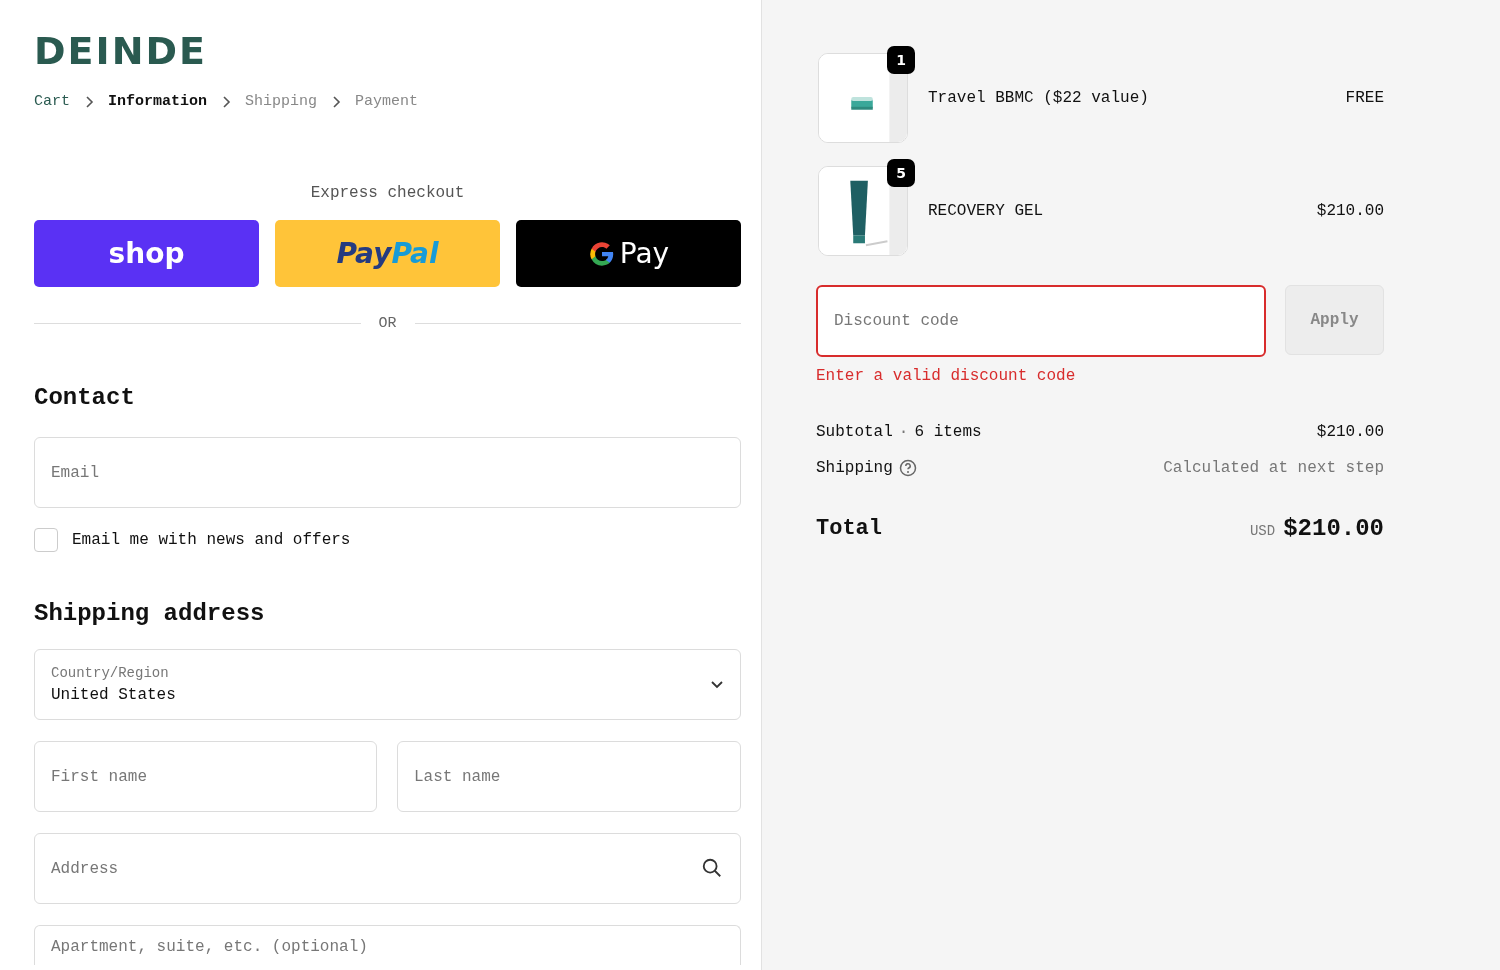 This screenshot has width=1500, height=970. Describe the element at coordinates (387, 472) in the screenshot. I see `email-field: Email` at that location.